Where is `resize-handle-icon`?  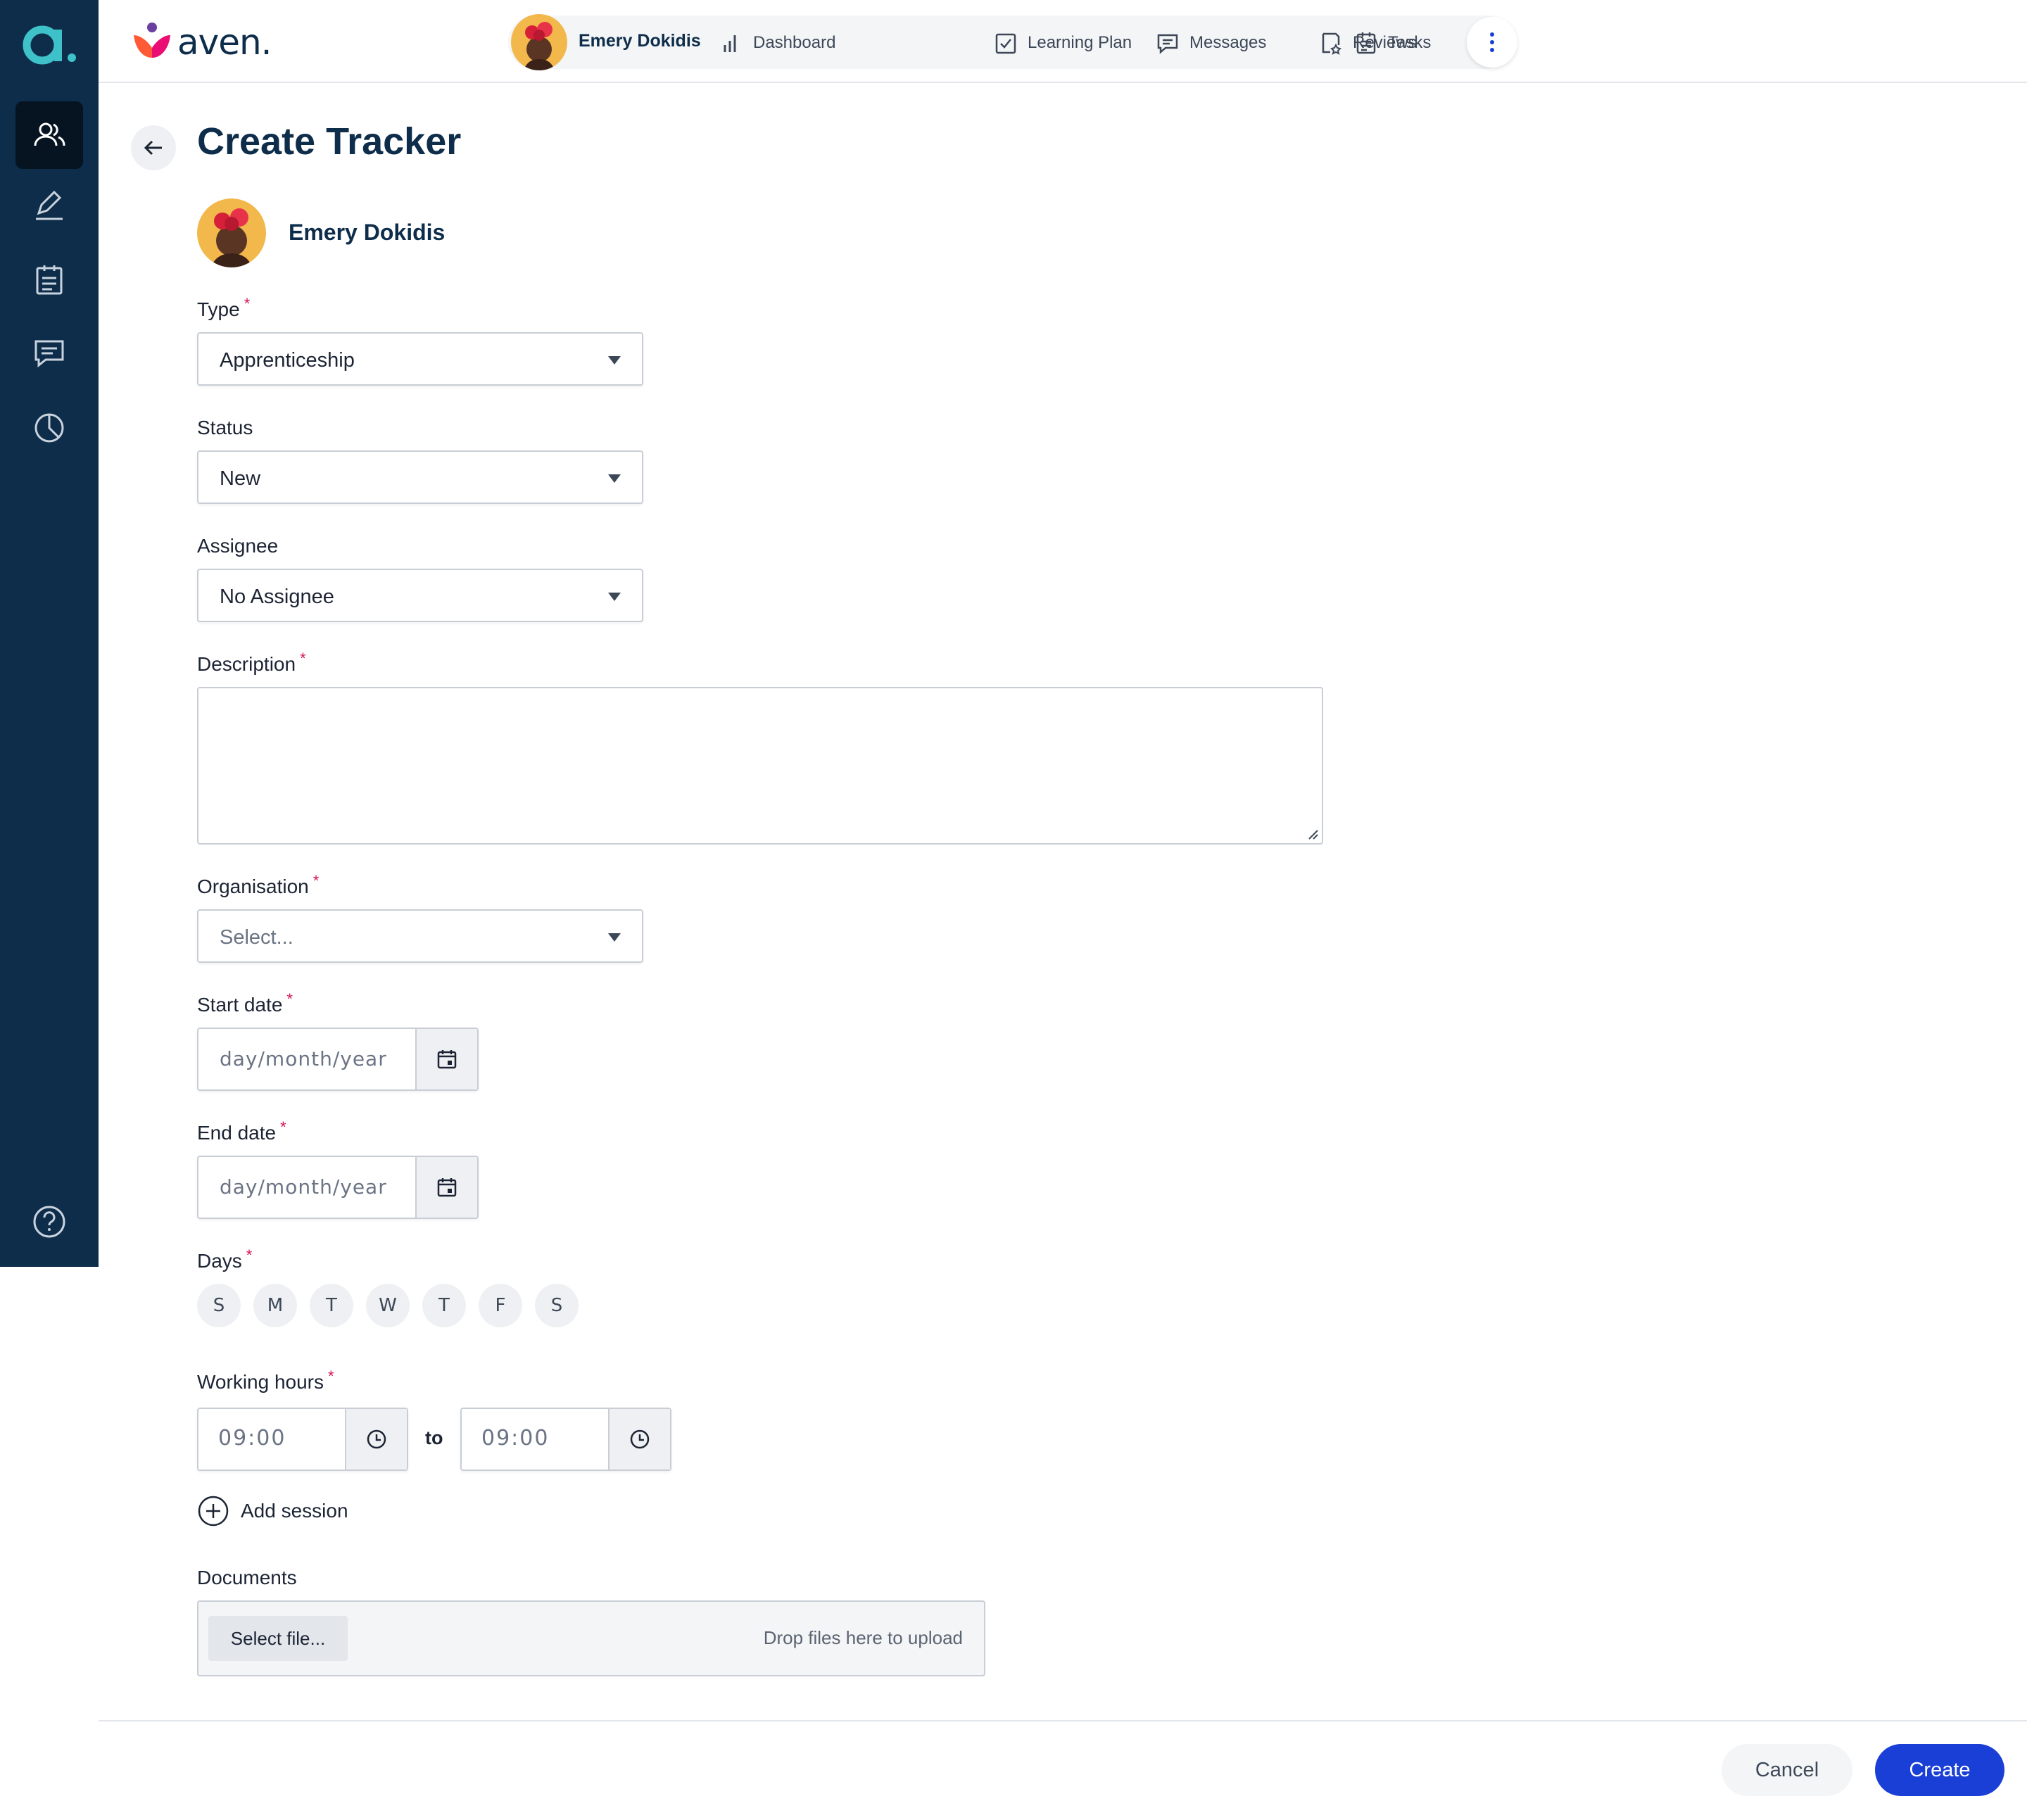
resize-handle-icon is located at coordinates (1312, 834).